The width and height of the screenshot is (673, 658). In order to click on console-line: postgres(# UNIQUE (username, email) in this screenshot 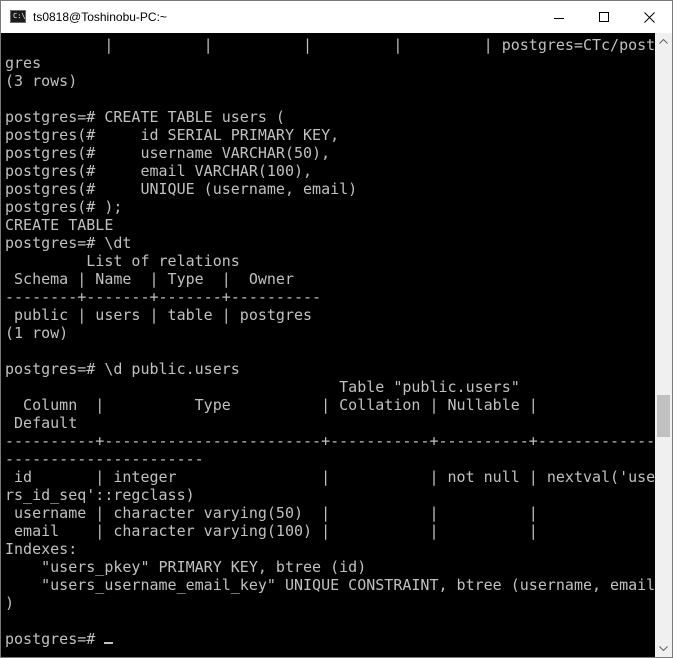, I will do `click(181, 189)`.